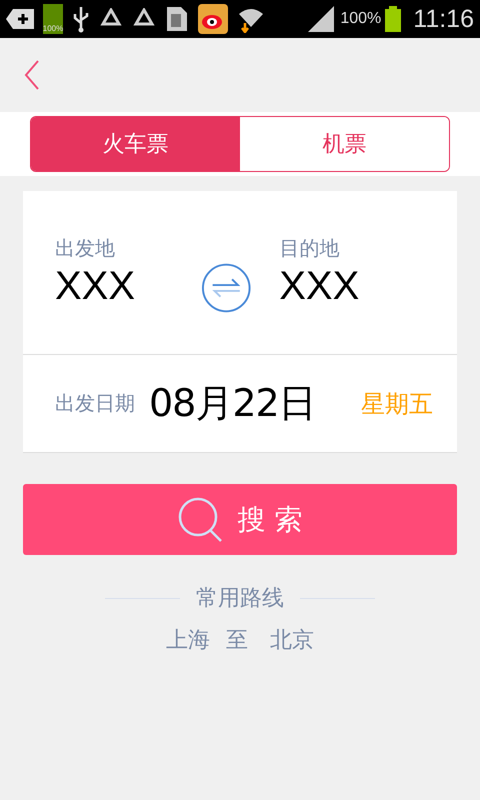 The image size is (480, 800). I want to click on search-button: 搜 索, so click(240, 519).